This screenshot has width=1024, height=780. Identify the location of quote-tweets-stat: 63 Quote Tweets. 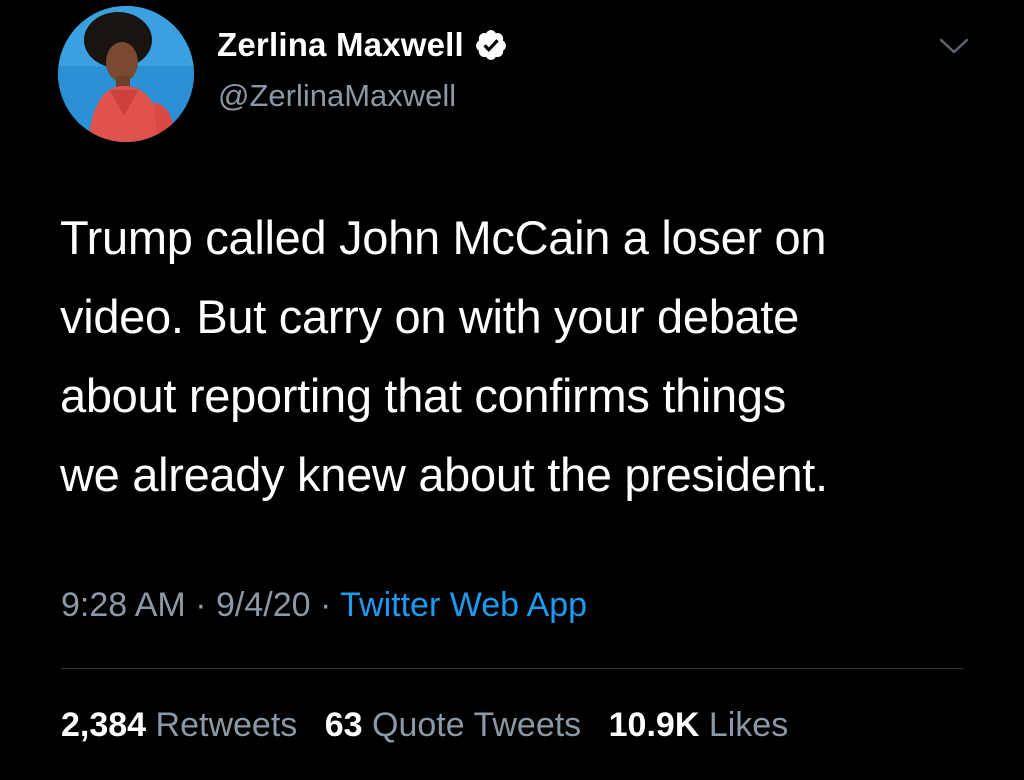
(453, 725).